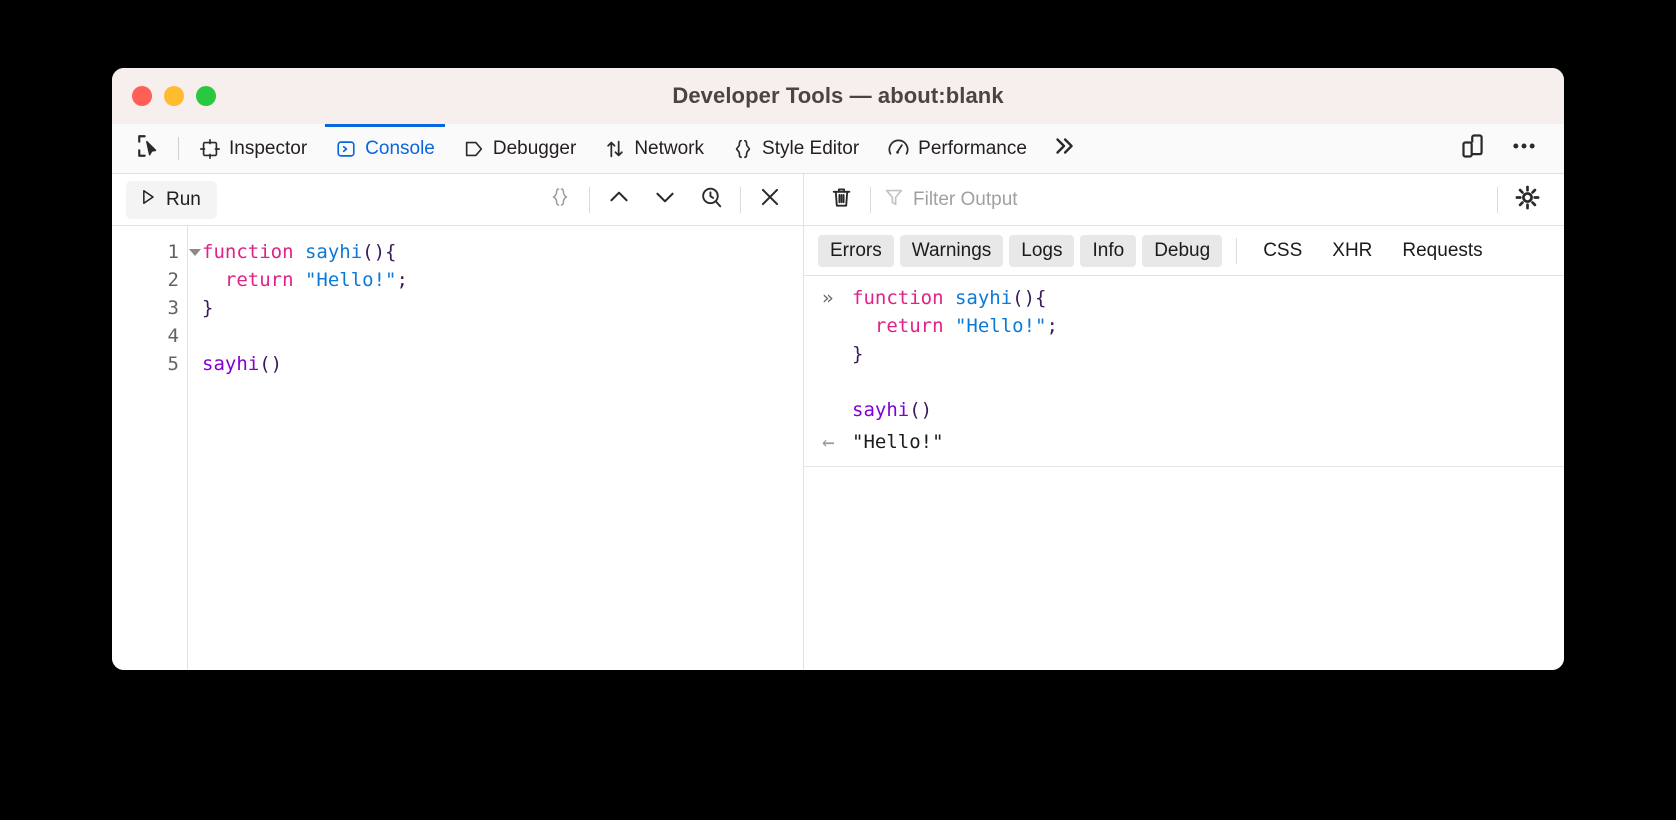 The width and height of the screenshot is (1676, 820). What do you see at coordinates (173, 280) in the screenshot?
I see `line-number: 2` at bounding box center [173, 280].